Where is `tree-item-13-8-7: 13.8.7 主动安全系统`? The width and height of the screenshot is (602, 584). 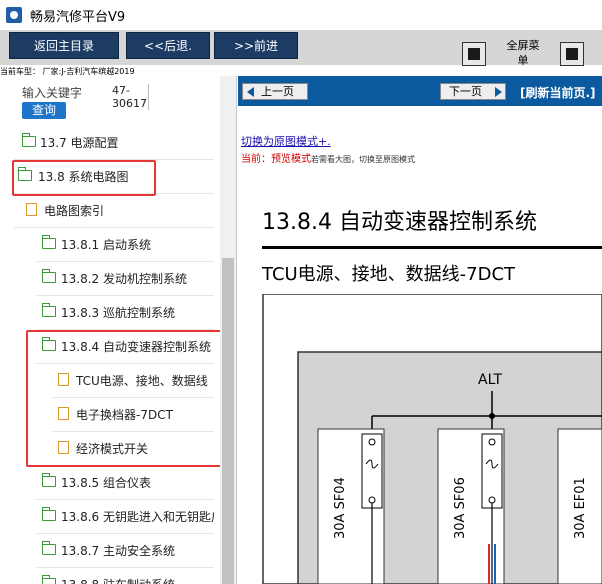 tree-item-13-8-7: 13.8.7 主动安全系统 is located at coordinates (125, 551).